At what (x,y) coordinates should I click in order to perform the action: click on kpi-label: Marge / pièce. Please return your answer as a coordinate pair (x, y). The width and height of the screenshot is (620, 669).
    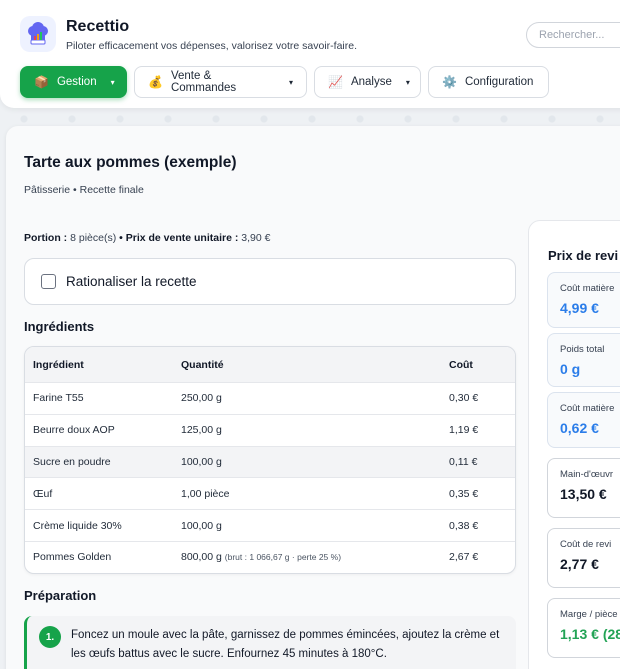
    Looking at the image, I should click on (589, 614).